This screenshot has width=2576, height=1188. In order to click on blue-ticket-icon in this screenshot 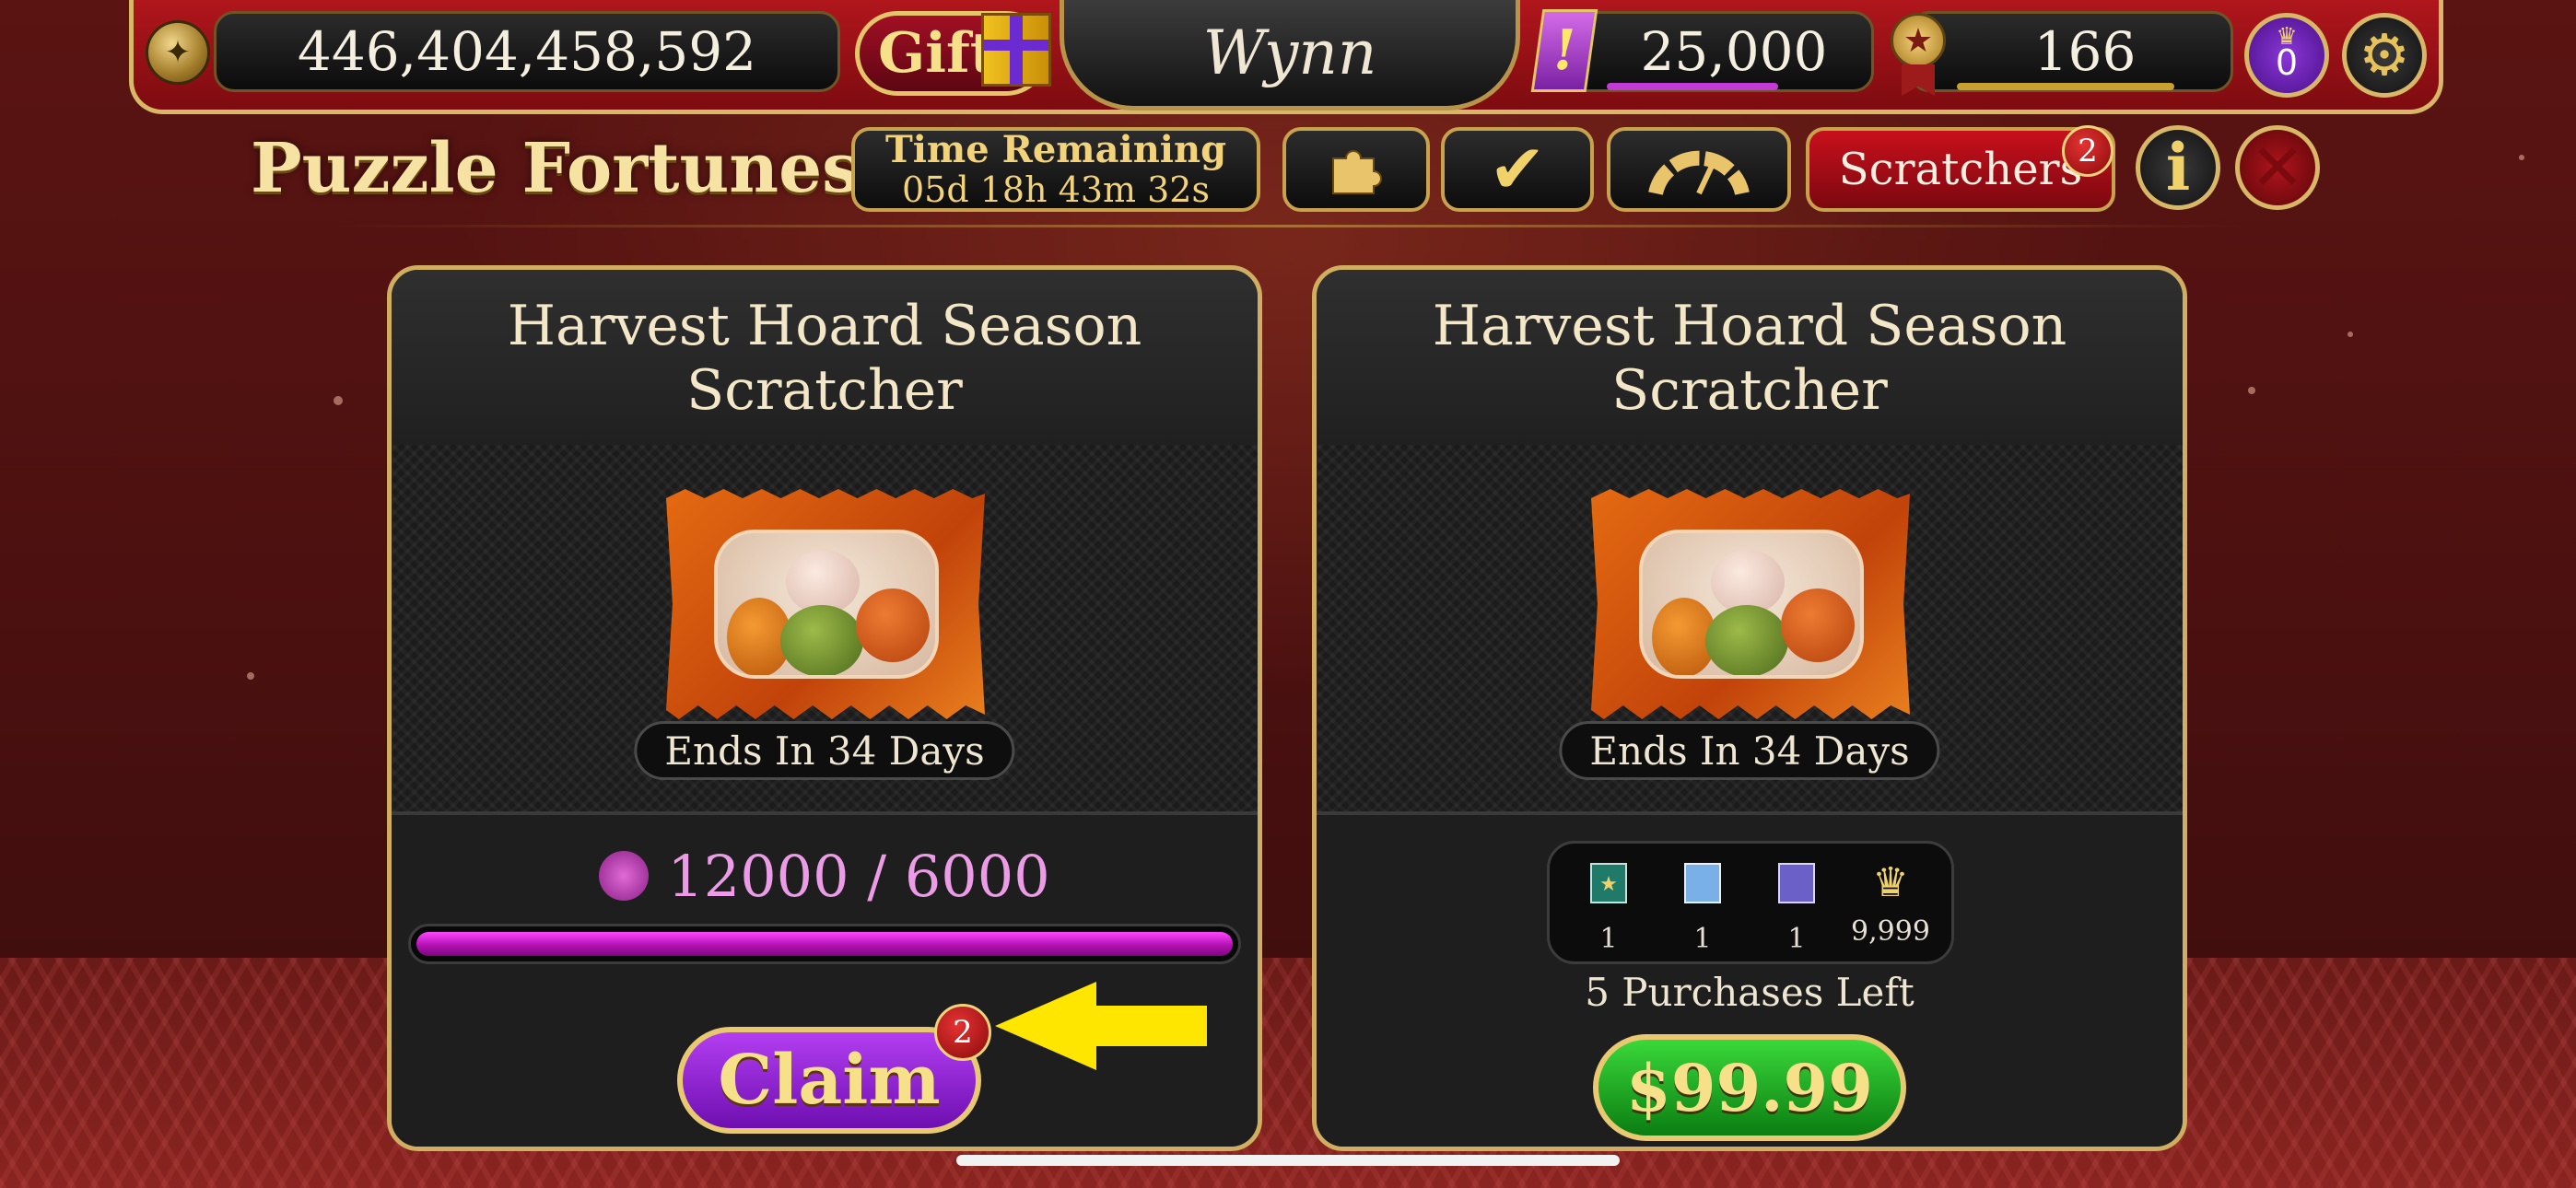, I will do `click(1702, 883)`.